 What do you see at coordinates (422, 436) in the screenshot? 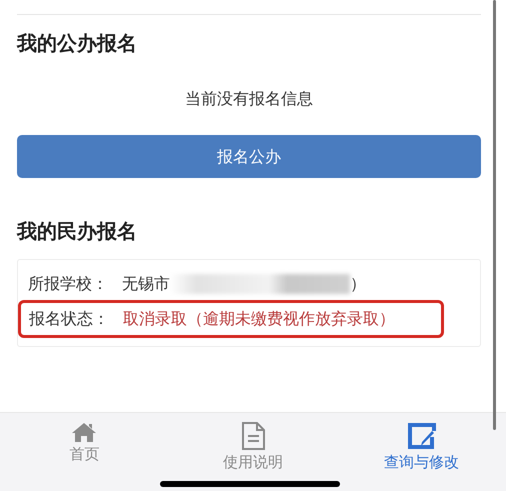
I see `edit-icon` at bounding box center [422, 436].